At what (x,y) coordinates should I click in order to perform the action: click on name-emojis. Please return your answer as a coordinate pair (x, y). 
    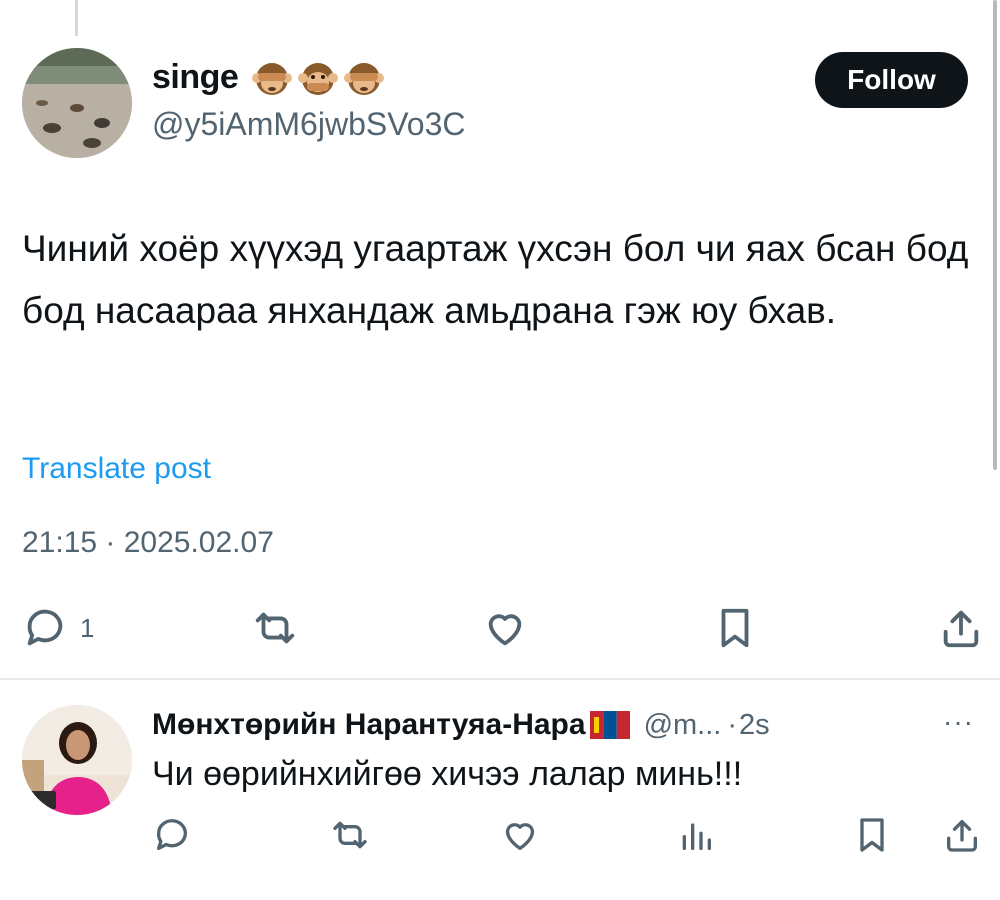
    Looking at the image, I should click on (318, 78).